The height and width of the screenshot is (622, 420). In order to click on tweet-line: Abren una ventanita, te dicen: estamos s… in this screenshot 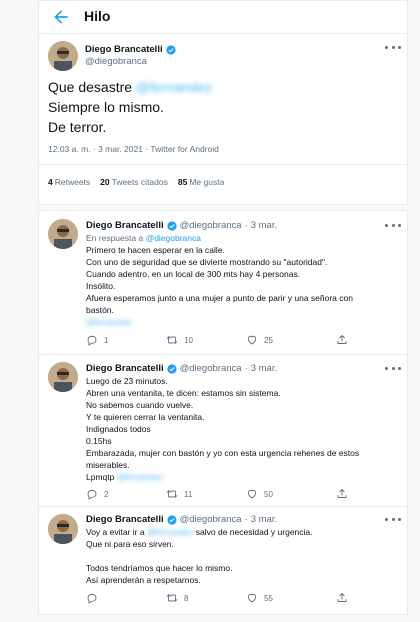, I will do `click(183, 393)`.